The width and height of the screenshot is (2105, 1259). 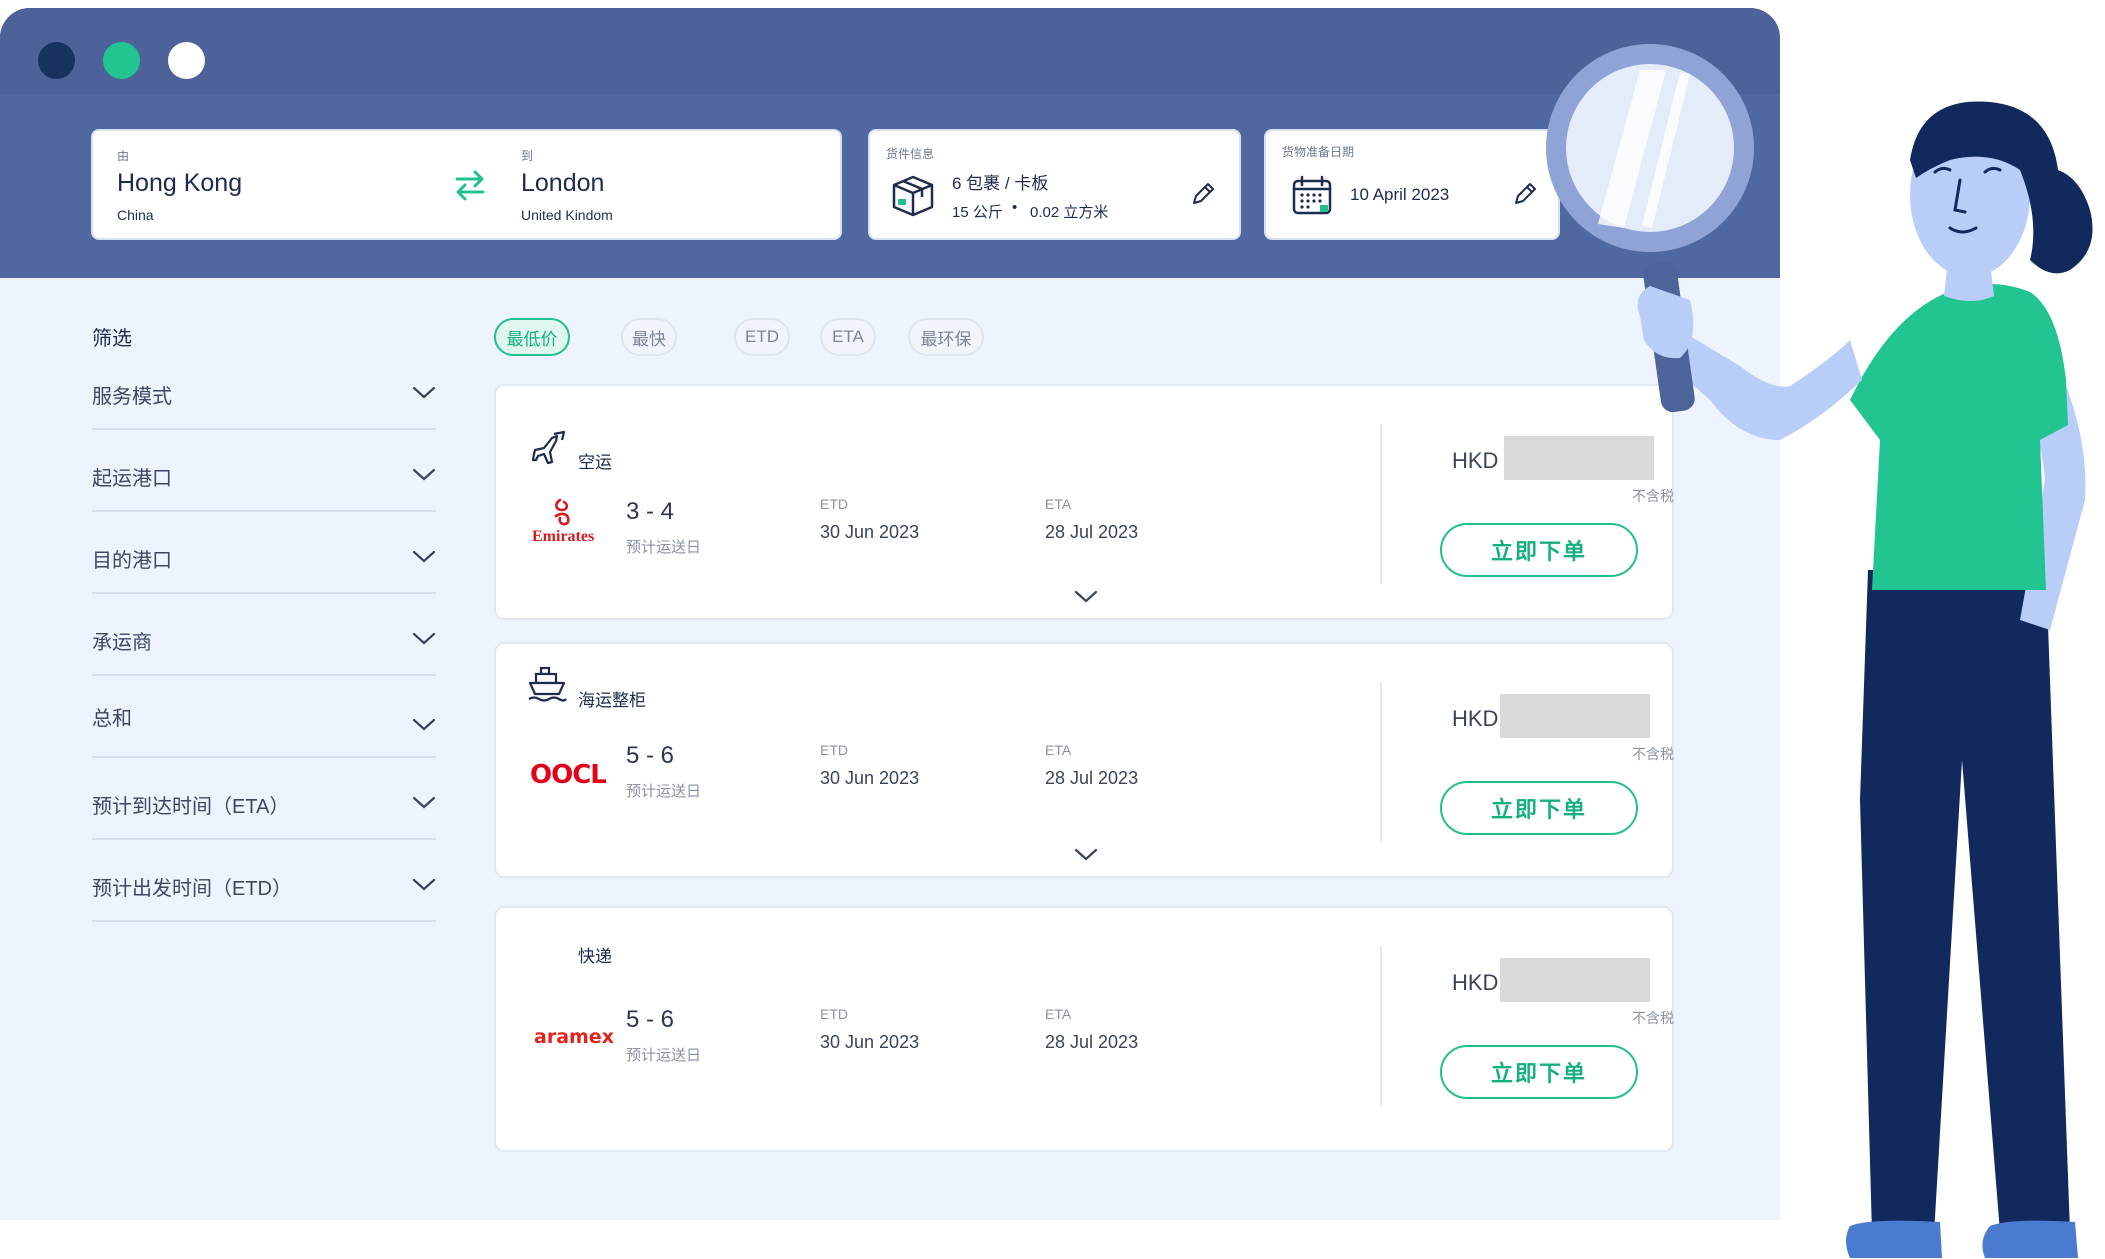 I want to click on transit-days: 3 - 4, so click(x=650, y=511).